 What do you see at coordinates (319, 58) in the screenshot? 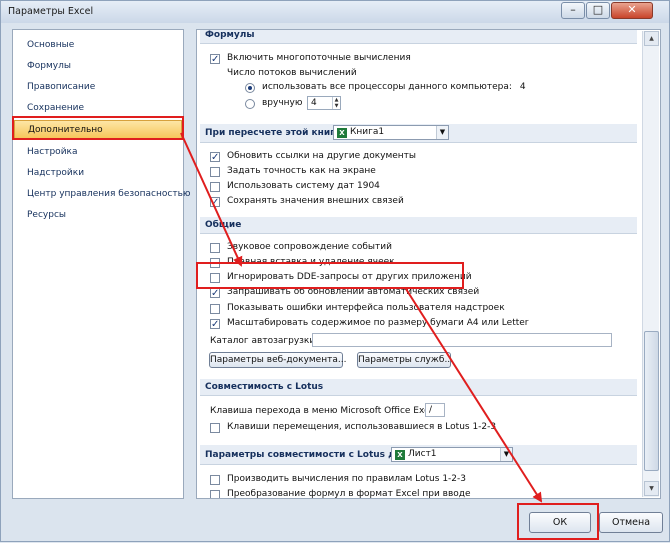
I see `multithread-label: Включить многопоточные вычисления` at bounding box center [319, 58].